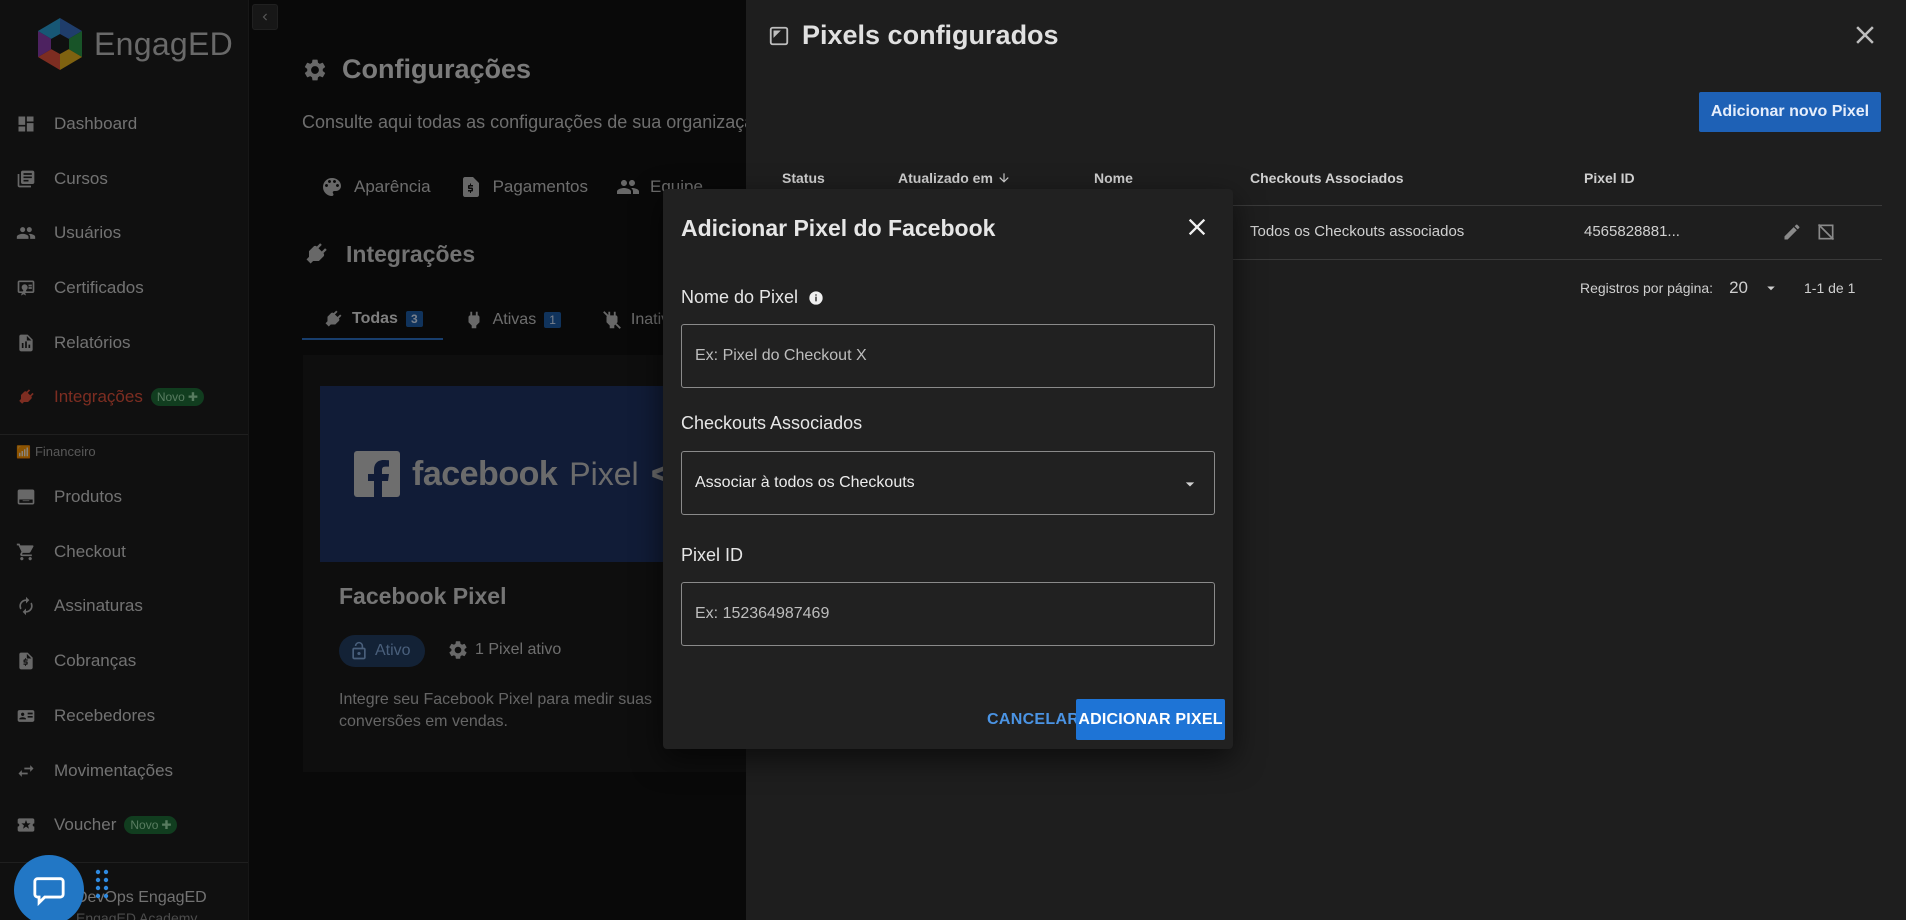 This screenshot has height=920, width=1906. What do you see at coordinates (1609, 178) in the screenshot?
I see `column-header-pixel-id: Pixel ID` at bounding box center [1609, 178].